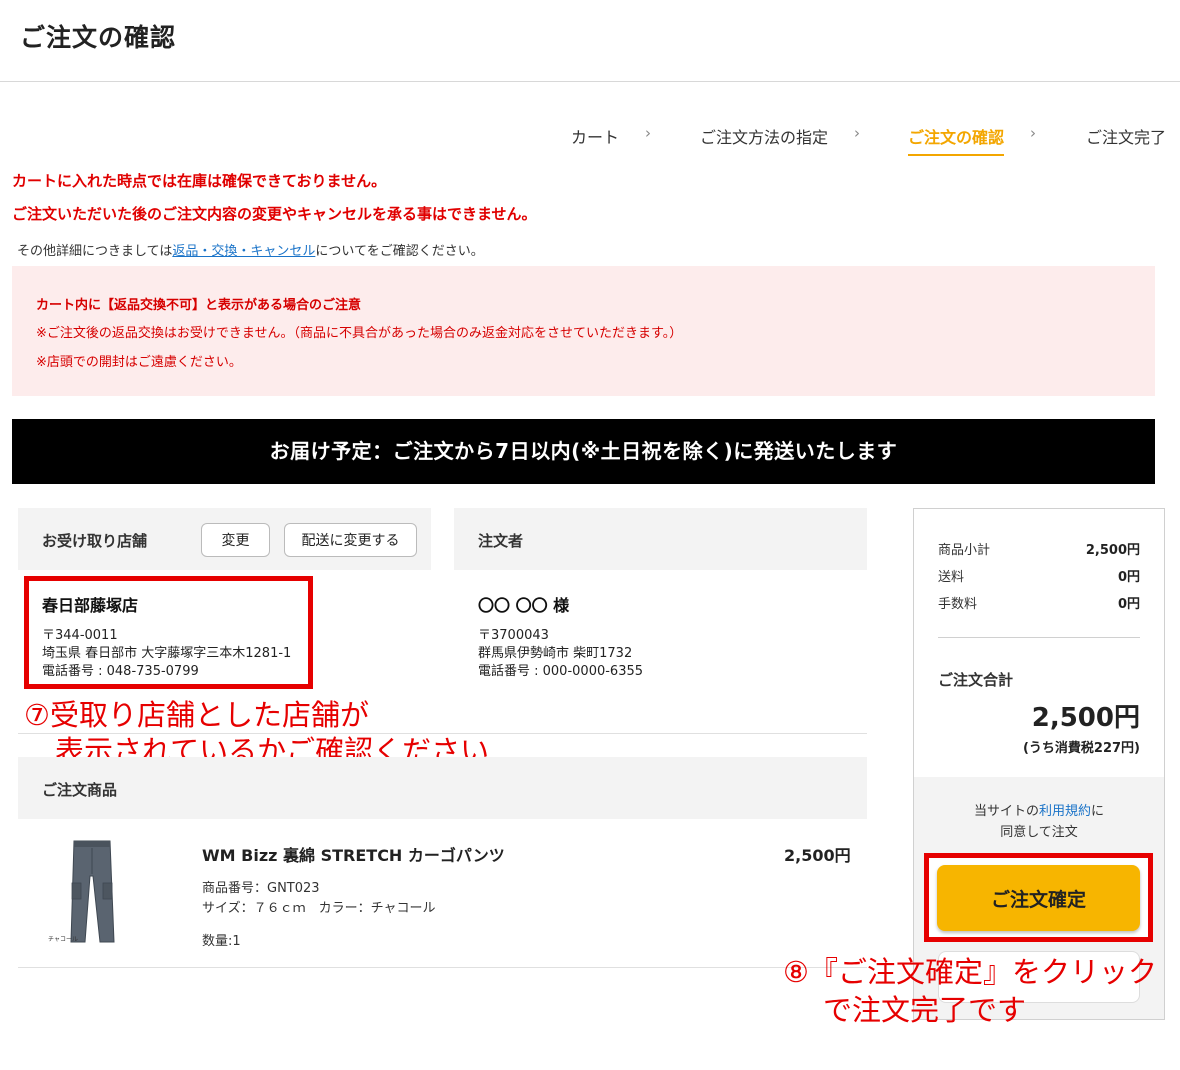 The image size is (1180, 1070). What do you see at coordinates (1128, 604) in the screenshot?
I see `fee-value: 0円` at bounding box center [1128, 604].